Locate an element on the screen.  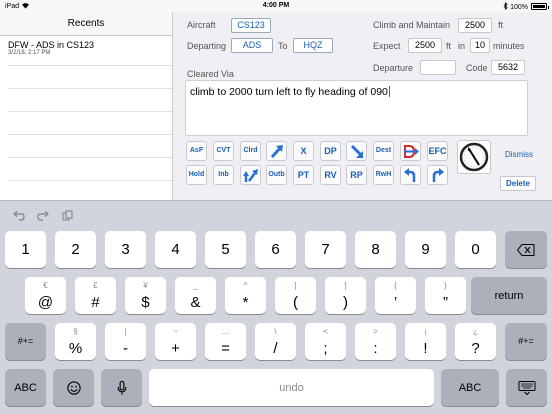
shortcut-x: X is located at coordinates (303, 151).